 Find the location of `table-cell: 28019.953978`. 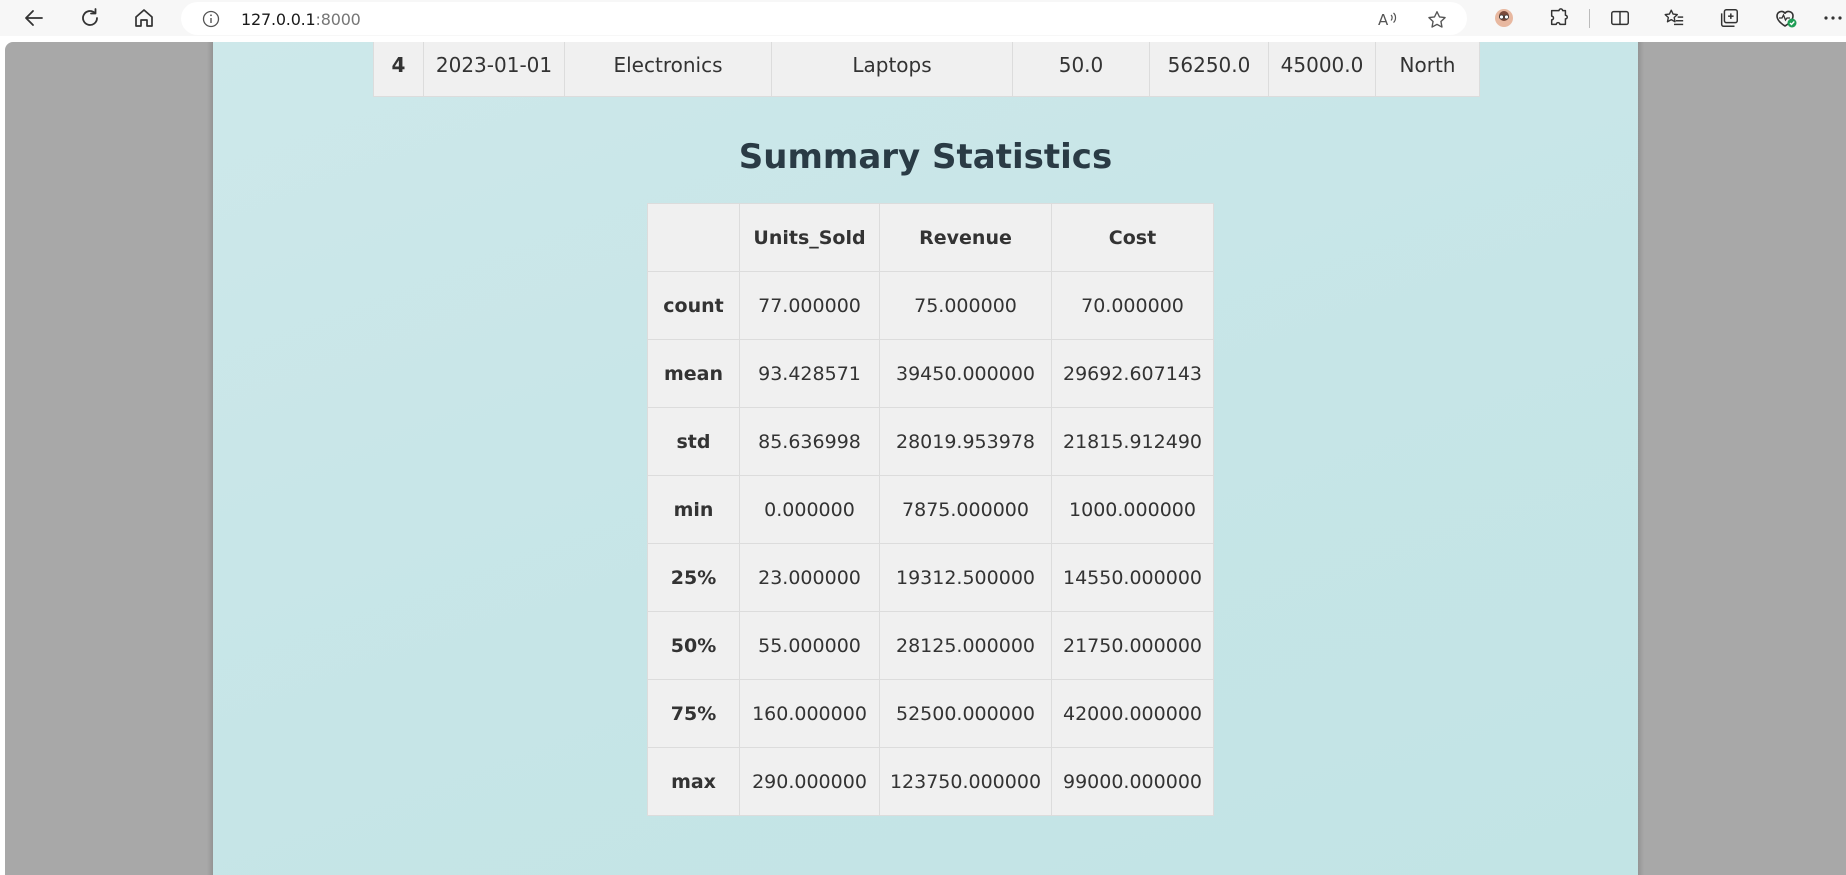

table-cell: 28019.953978 is located at coordinates (965, 441).